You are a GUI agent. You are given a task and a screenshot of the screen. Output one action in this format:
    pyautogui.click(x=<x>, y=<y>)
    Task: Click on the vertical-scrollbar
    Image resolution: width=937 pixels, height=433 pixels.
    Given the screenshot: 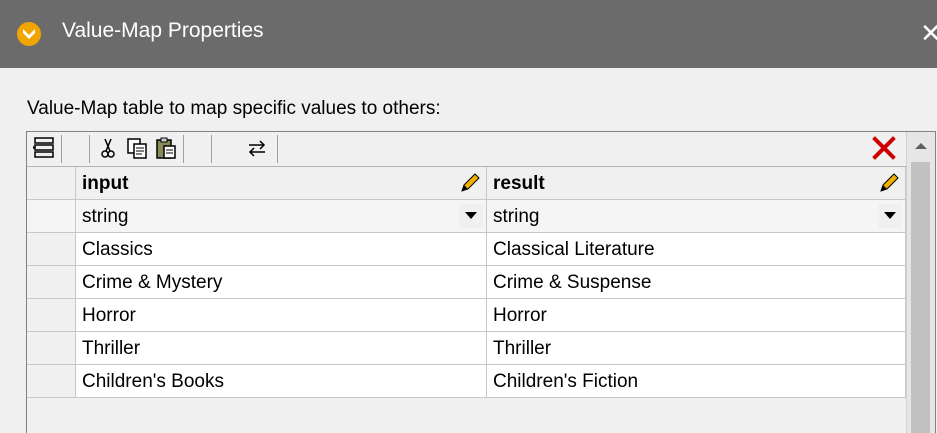 What is the action you would take?
    pyautogui.click(x=920, y=282)
    